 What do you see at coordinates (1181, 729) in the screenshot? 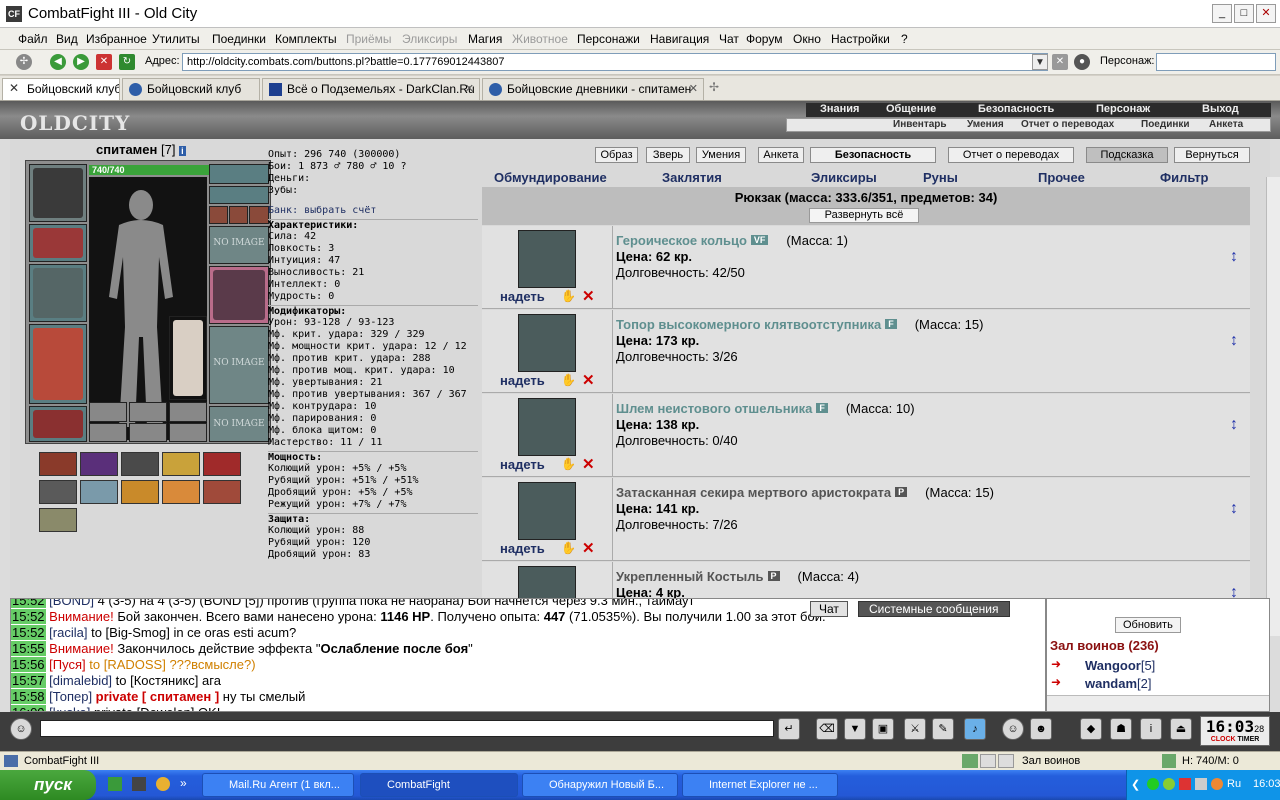
I see `exit-icon: ⏏` at bounding box center [1181, 729].